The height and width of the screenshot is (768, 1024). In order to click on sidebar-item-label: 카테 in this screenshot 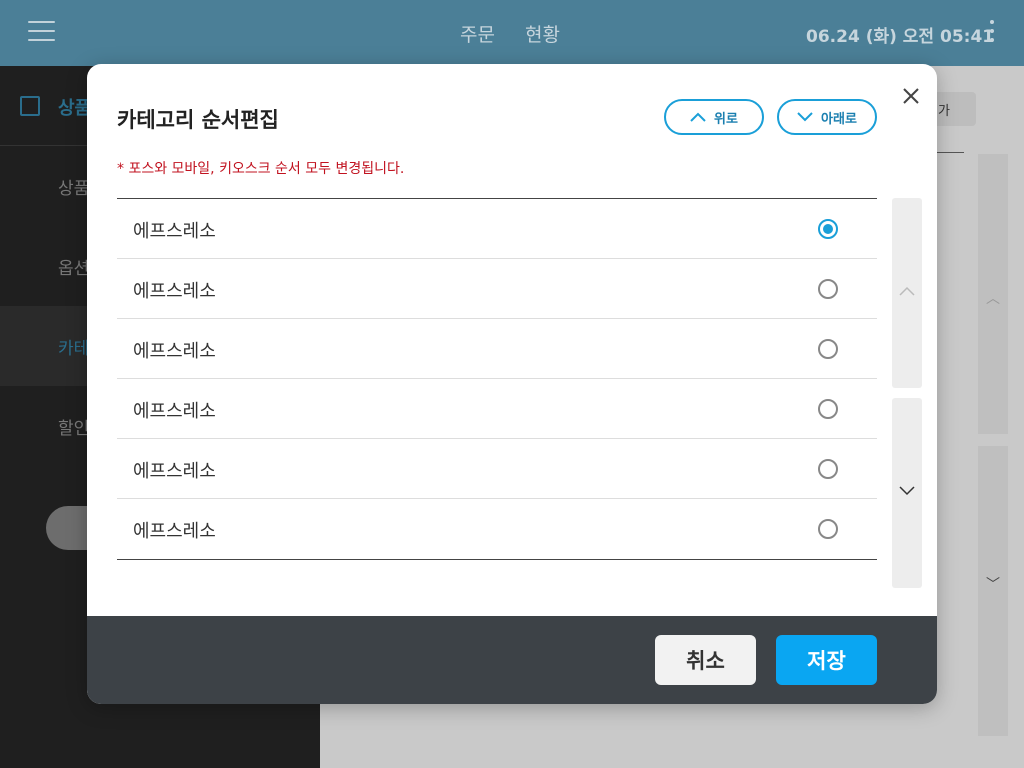, I will do `click(74, 349)`.